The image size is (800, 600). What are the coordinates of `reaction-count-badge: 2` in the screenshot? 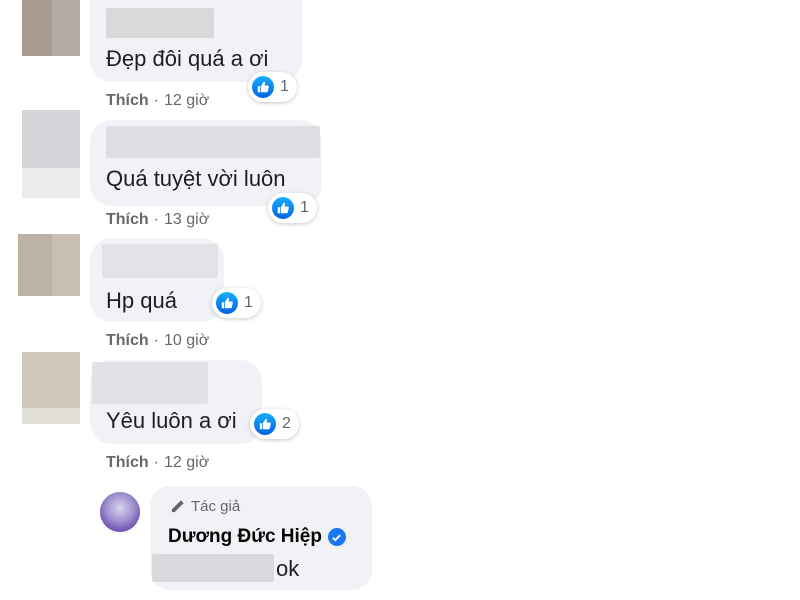 It's located at (274, 424).